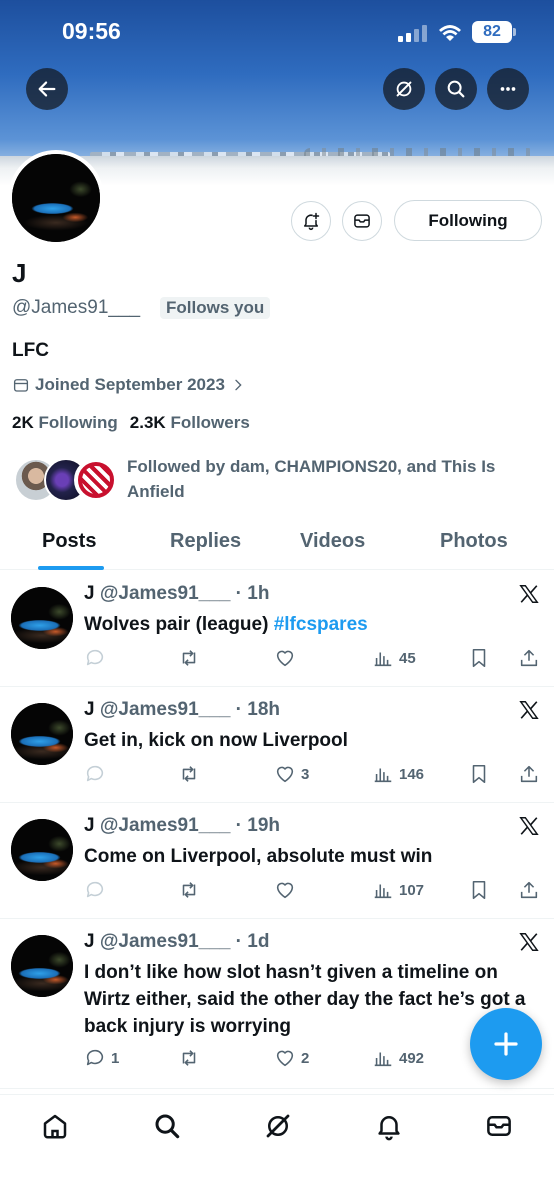 The height and width of the screenshot is (1200, 554). I want to click on more-button, so click(508, 89).